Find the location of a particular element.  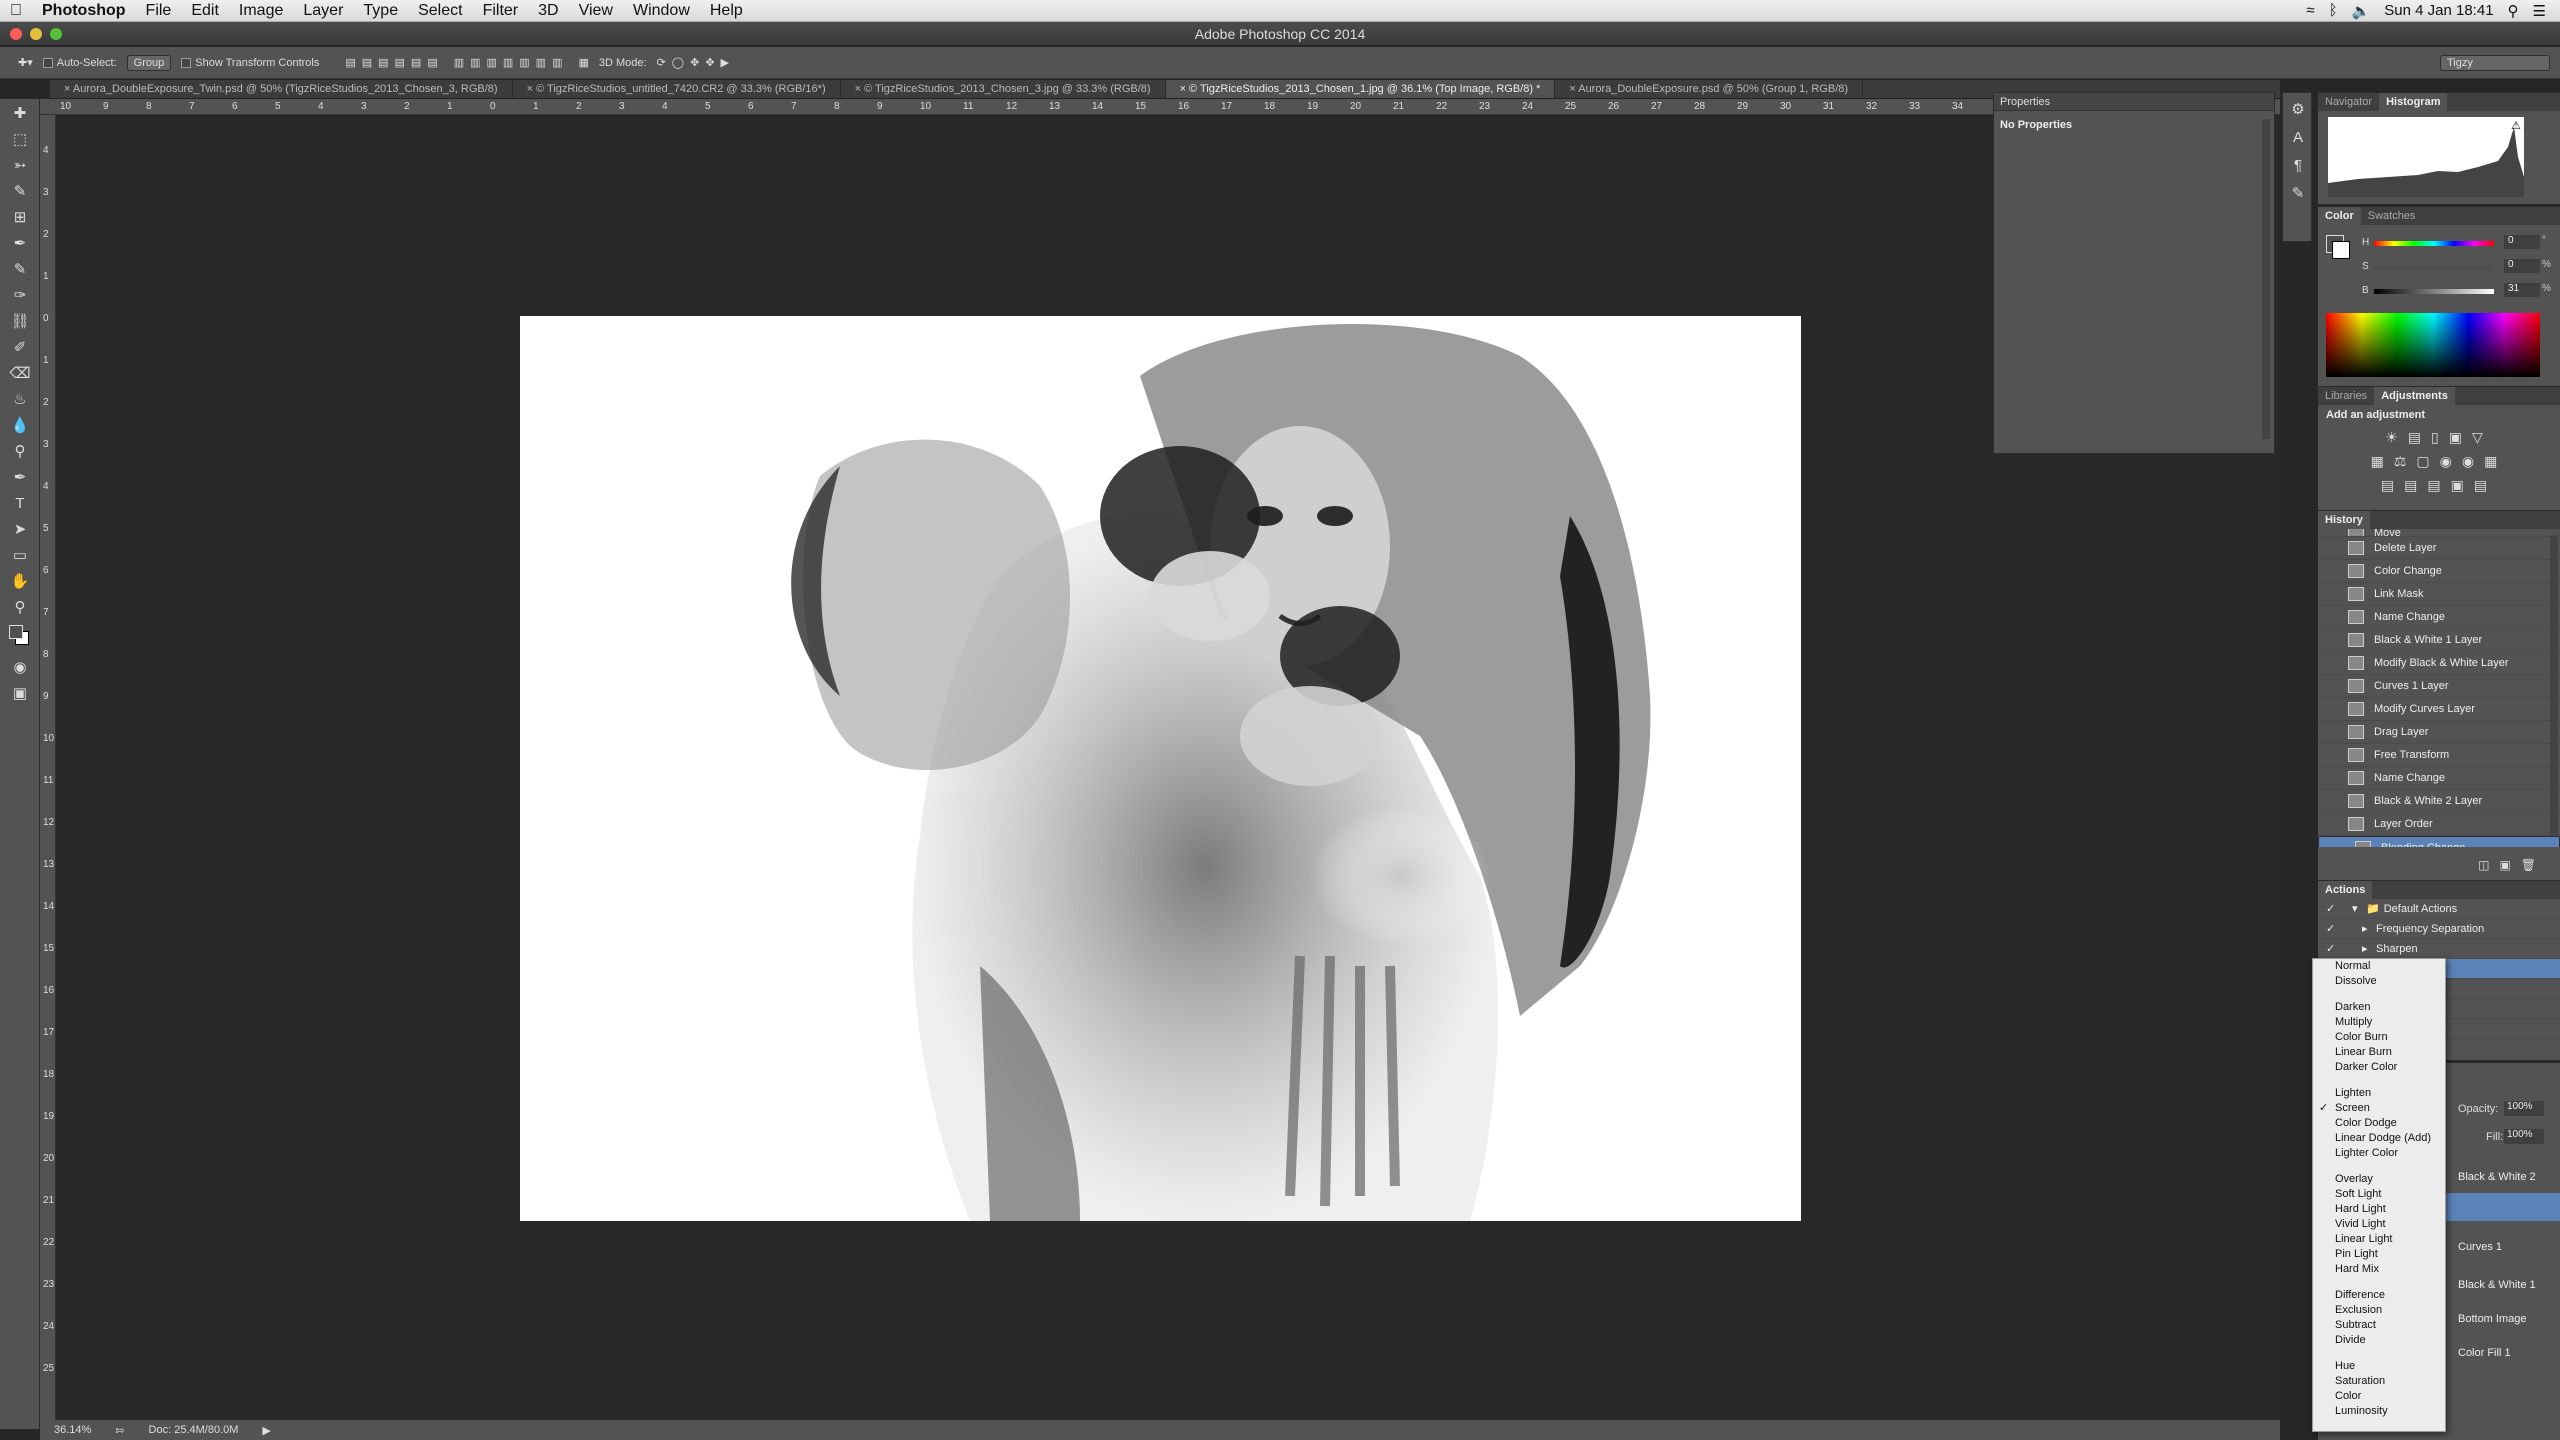

h-value: 0 is located at coordinates (2522, 242).